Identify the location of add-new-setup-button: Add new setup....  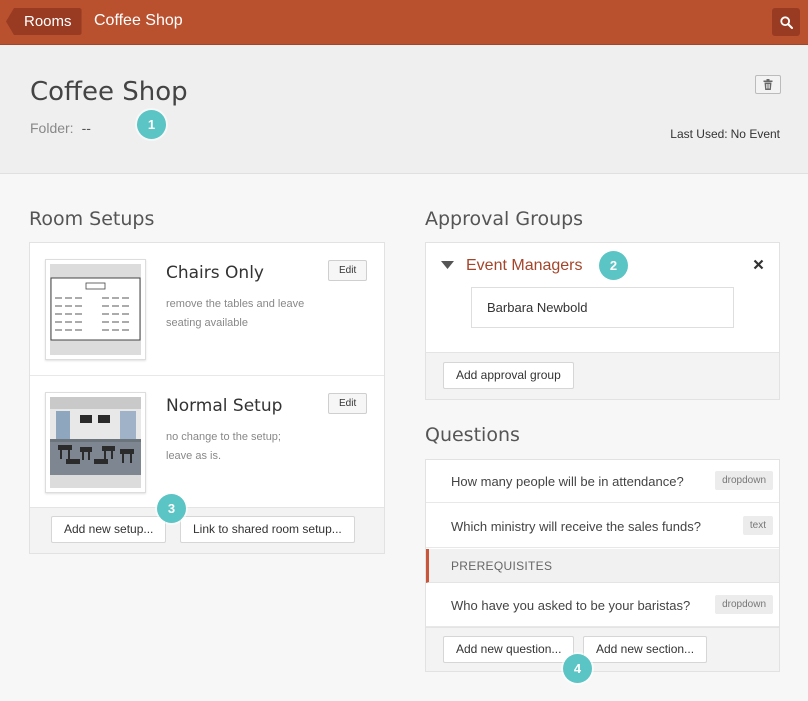
(109, 529).